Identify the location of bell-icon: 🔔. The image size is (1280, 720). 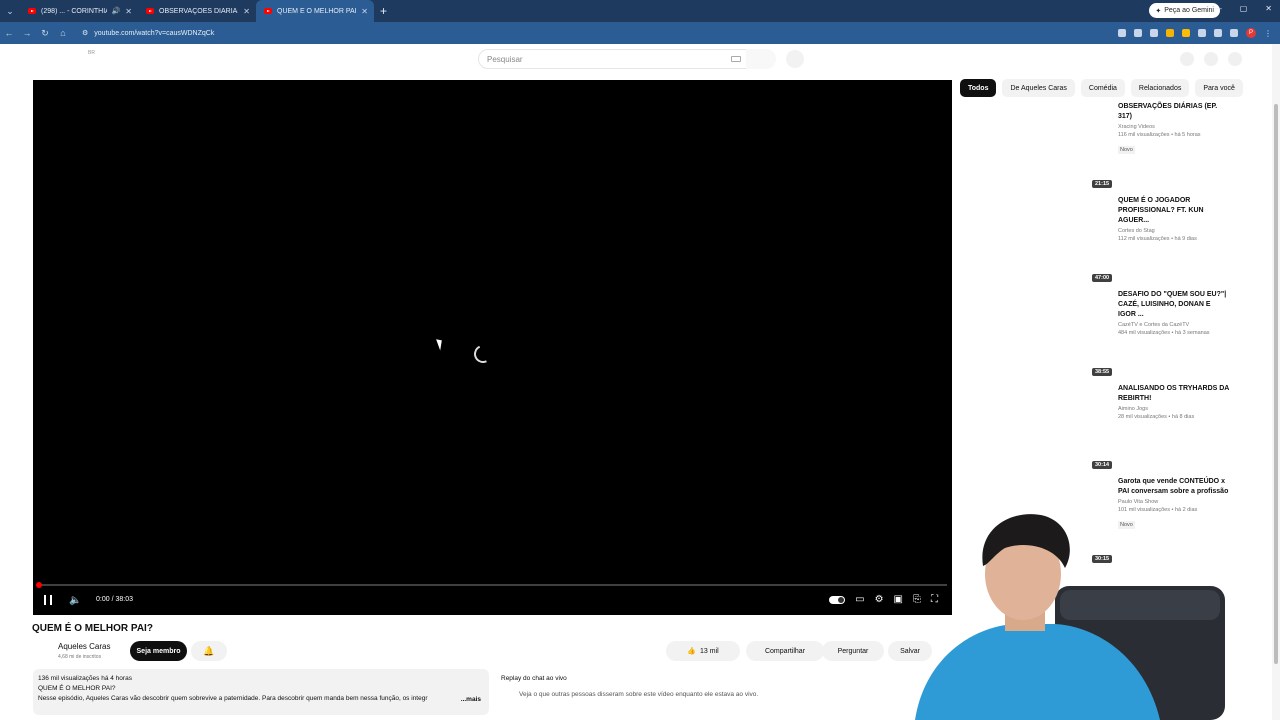
(209, 651).